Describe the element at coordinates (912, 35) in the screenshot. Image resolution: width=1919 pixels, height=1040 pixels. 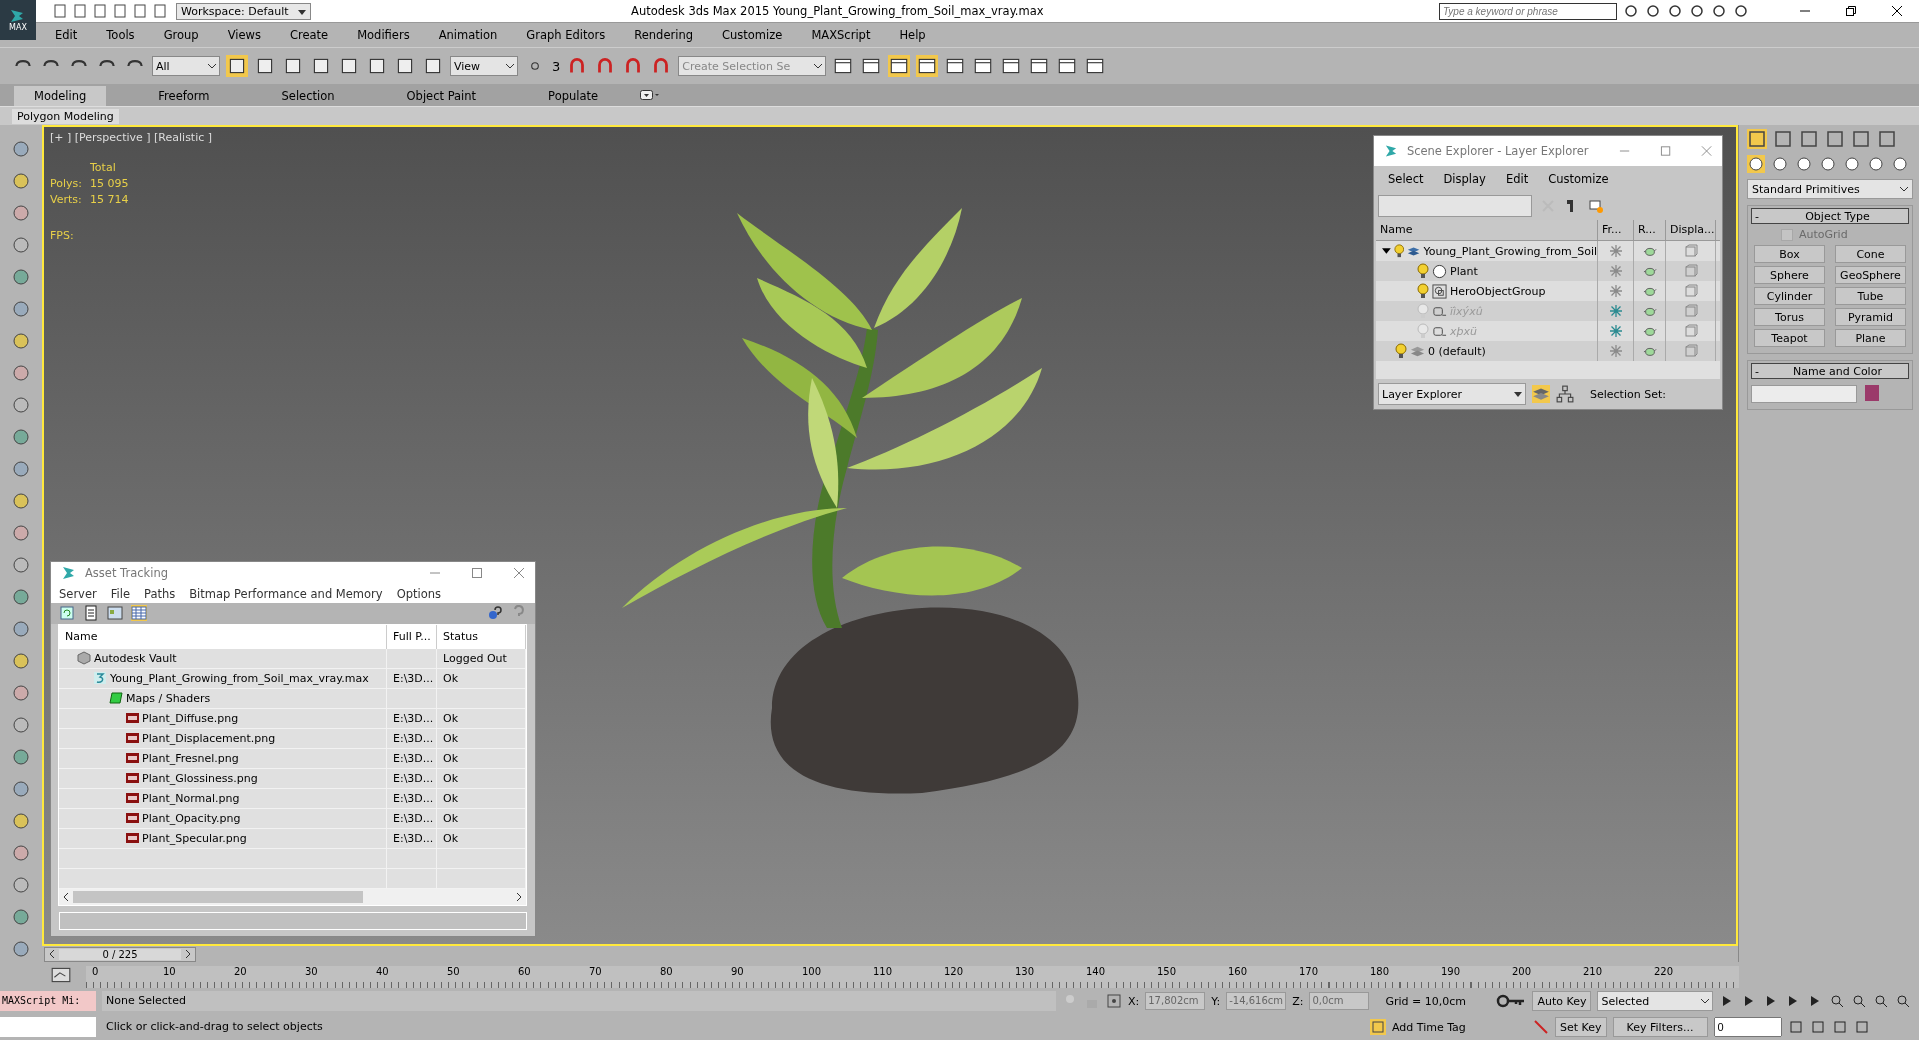
I see `menu-item: Help` at that location.